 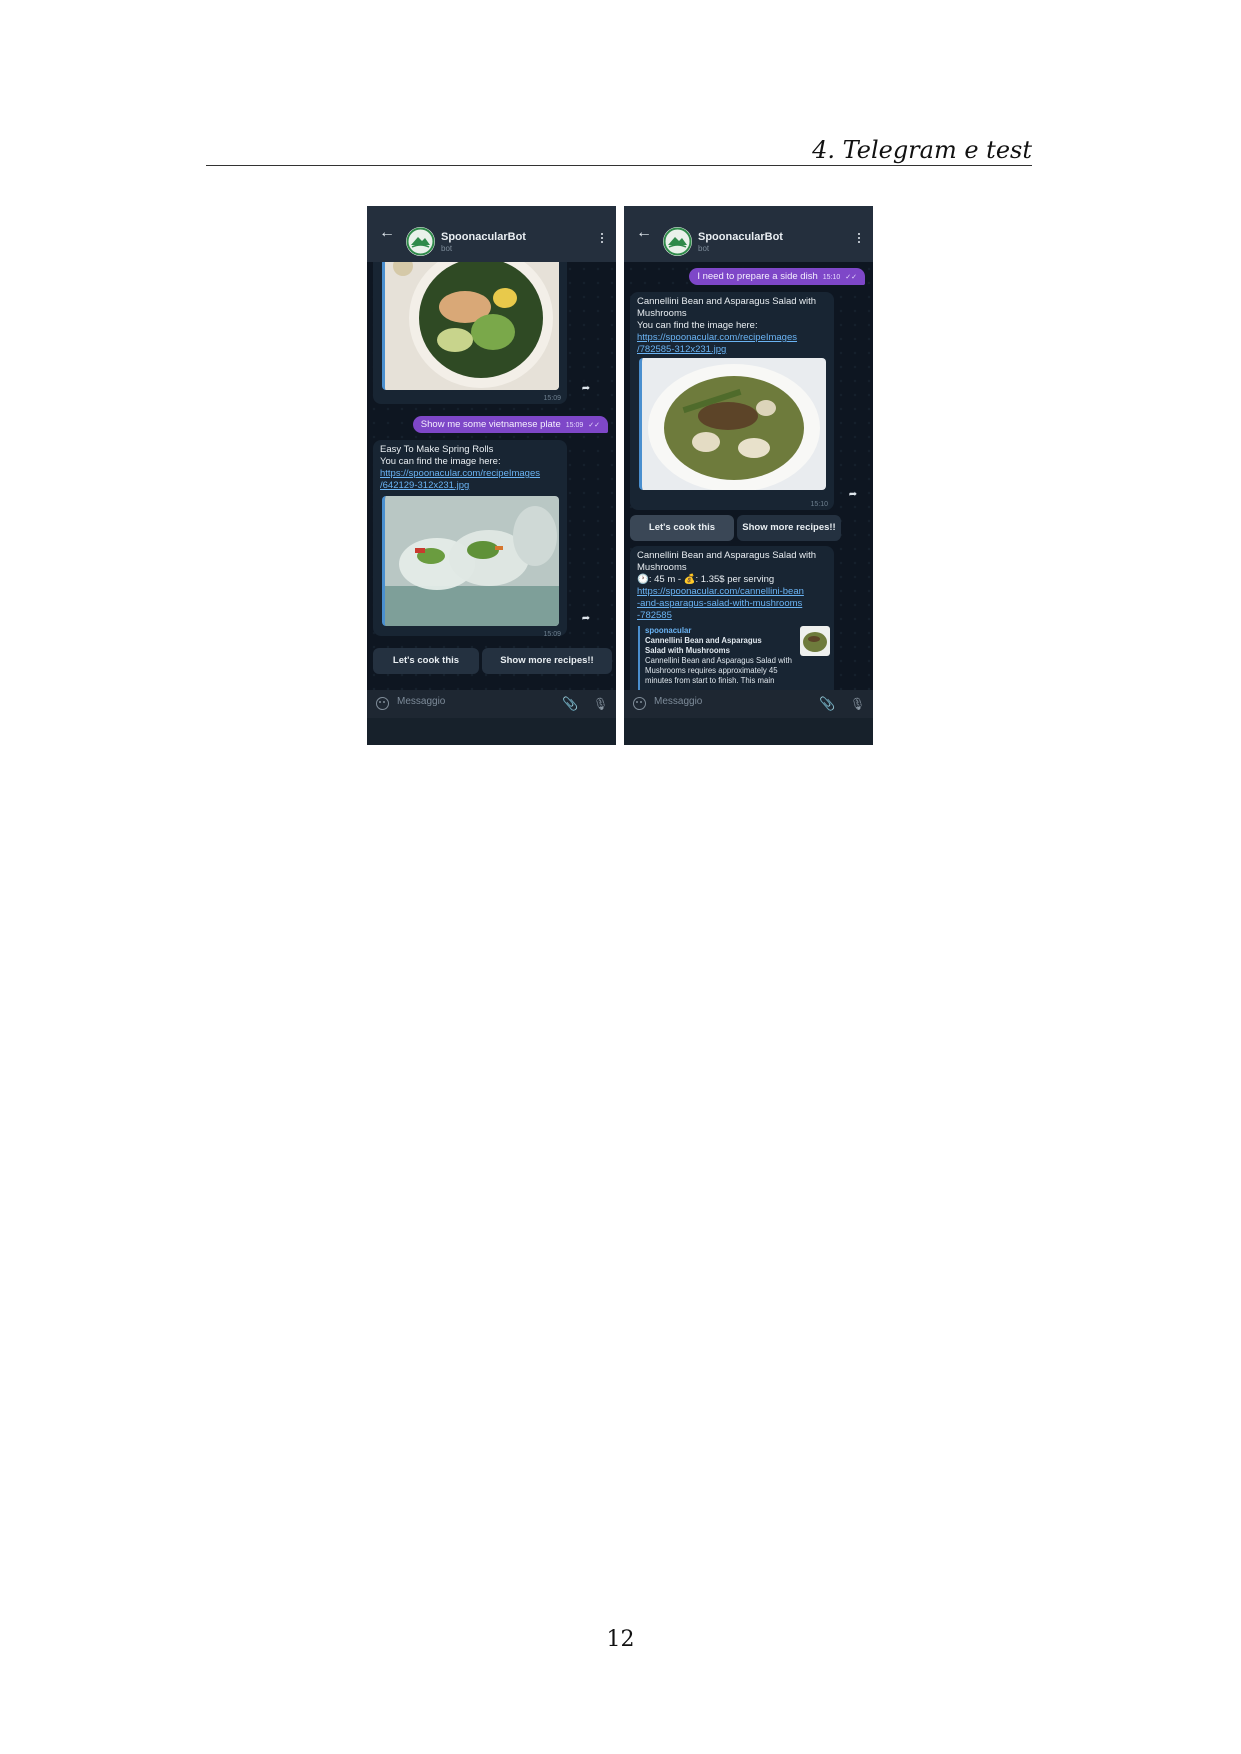 I want to click on preview-description: Cannellini Bean and Asparagus Salad with, so click(x=718, y=660).